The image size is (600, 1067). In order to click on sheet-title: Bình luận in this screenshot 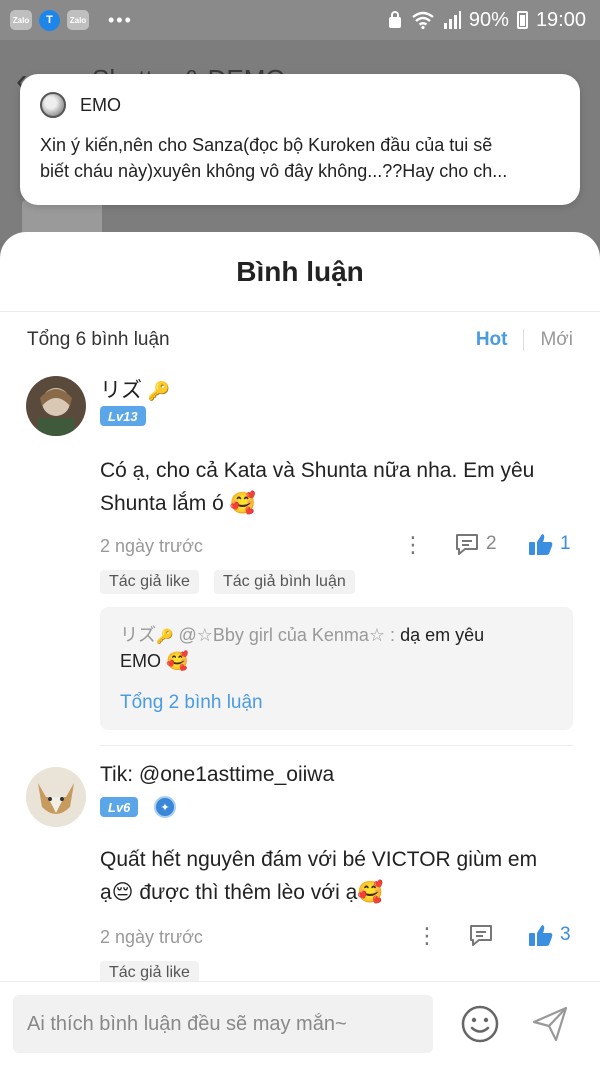, I will do `click(300, 272)`.